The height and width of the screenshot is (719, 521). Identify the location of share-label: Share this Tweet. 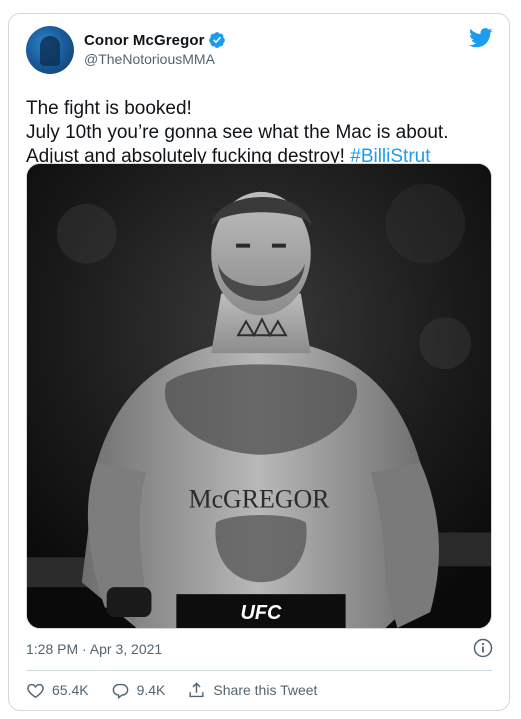
(265, 690).